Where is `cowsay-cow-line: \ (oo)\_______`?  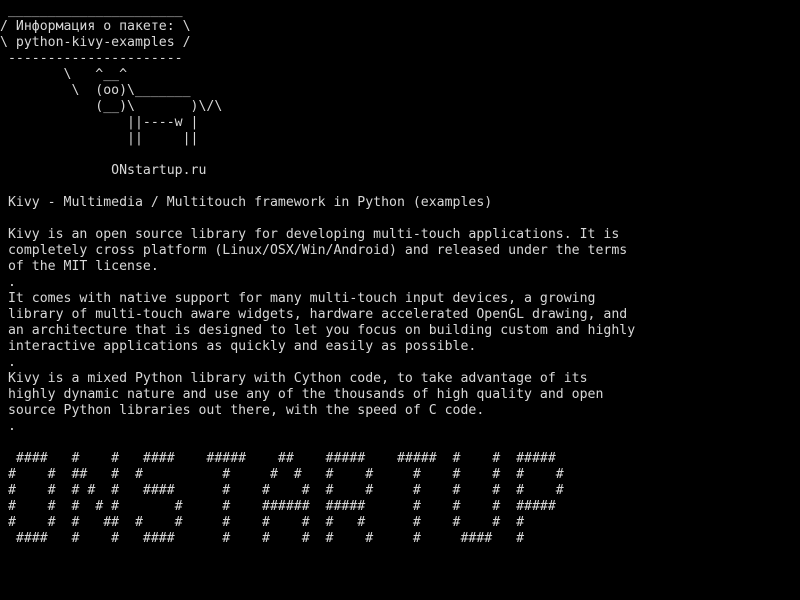
cowsay-cow-line: \ (oo)\_______ is located at coordinates (95, 90).